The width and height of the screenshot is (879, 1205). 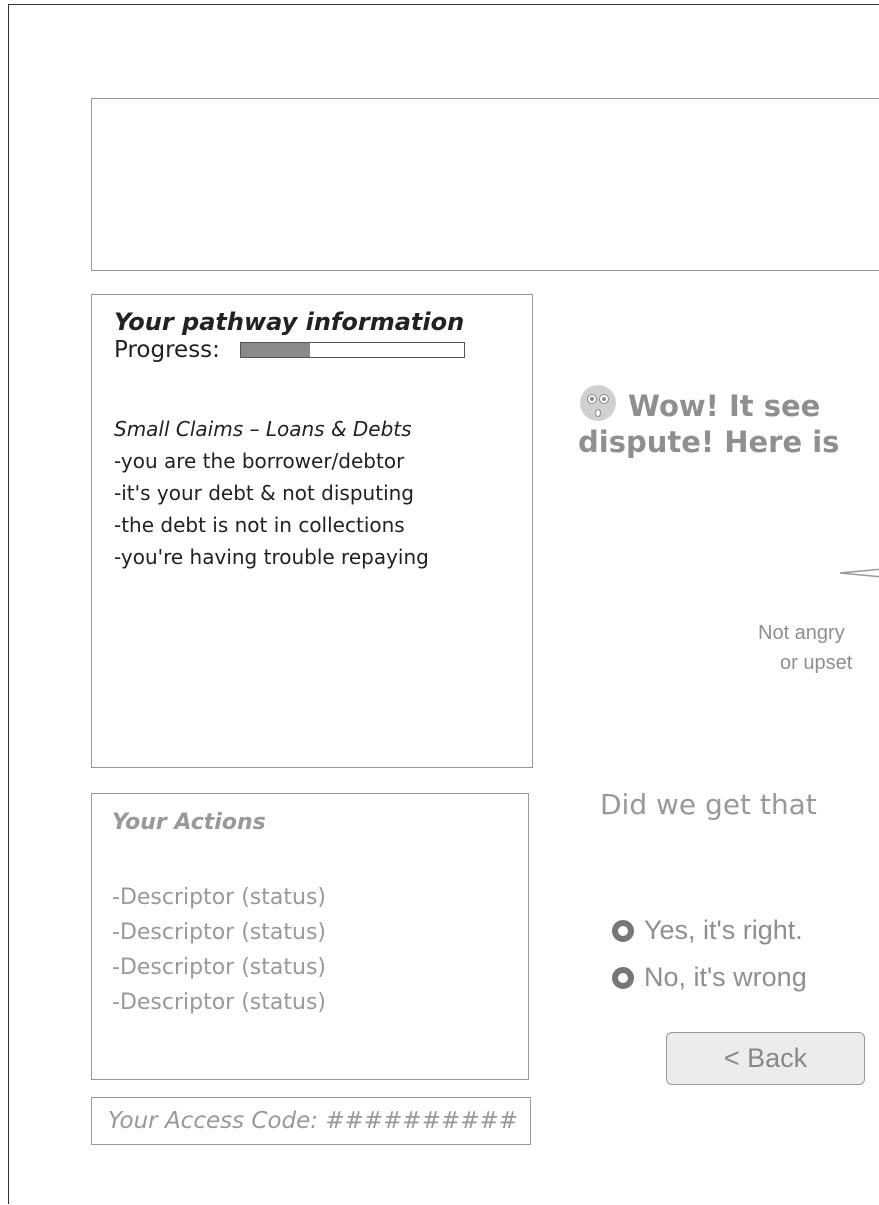 What do you see at coordinates (724, 406) in the screenshot?
I see `headline-line1: Wow! It see` at bounding box center [724, 406].